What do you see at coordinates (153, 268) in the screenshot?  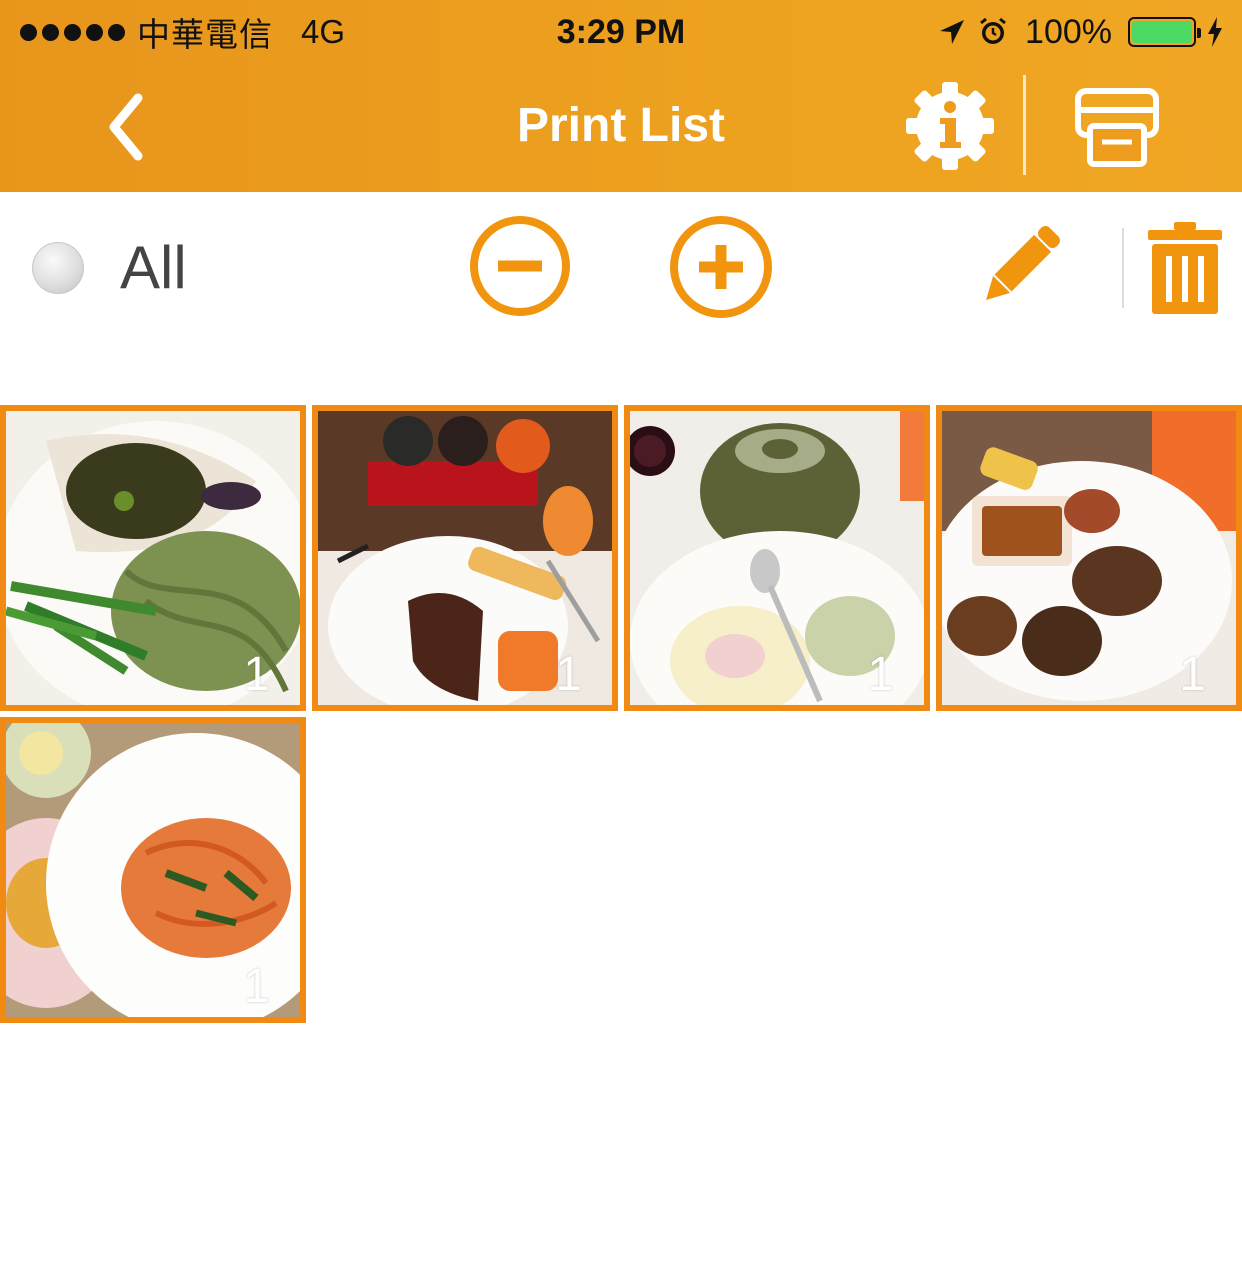 I see `select-all-label: All` at bounding box center [153, 268].